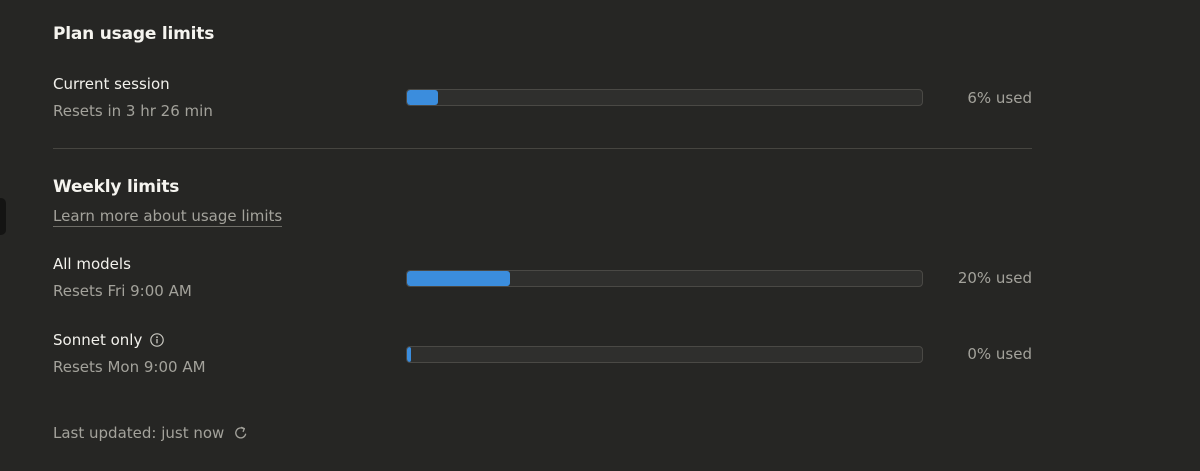  Describe the element at coordinates (134, 34) in the screenshot. I see `plan-usage-title: Plan usage limits` at that location.